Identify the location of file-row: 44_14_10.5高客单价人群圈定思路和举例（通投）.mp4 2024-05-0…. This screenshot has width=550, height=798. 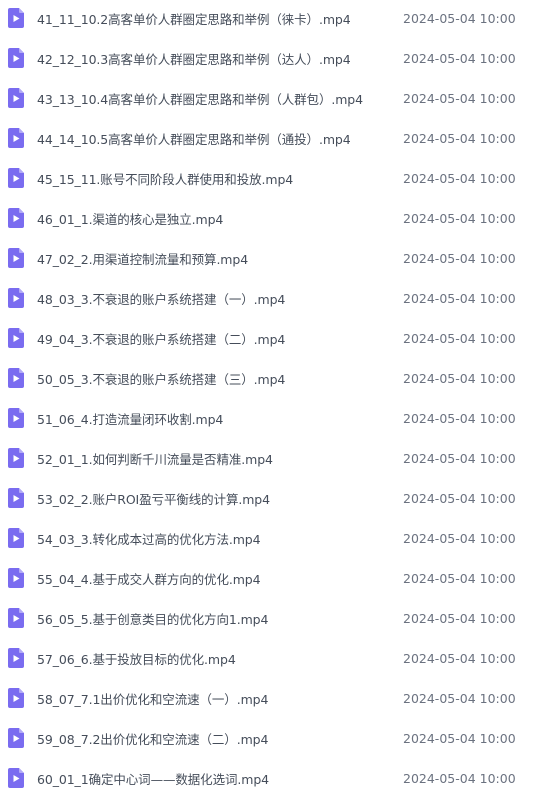
(275, 138).